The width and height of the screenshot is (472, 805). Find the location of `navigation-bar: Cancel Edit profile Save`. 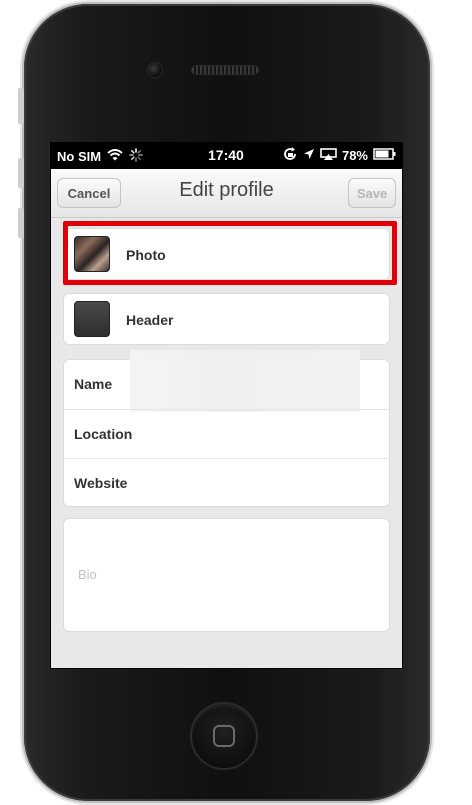

navigation-bar: Cancel Edit profile Save is located at coordinates (226, 193).